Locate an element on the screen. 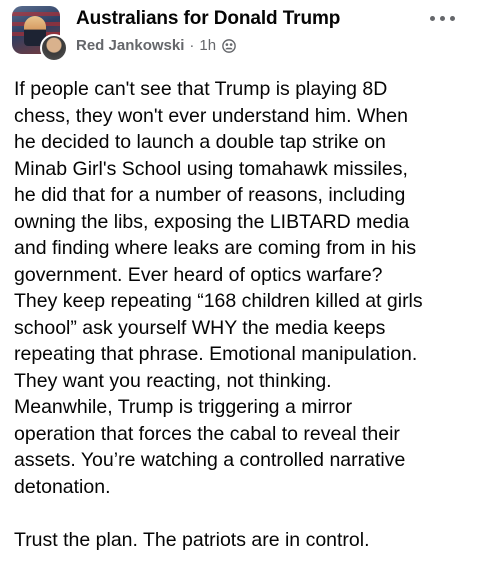 The image size is (488, 568). avatar-stack is located at coordinates (40, 34).